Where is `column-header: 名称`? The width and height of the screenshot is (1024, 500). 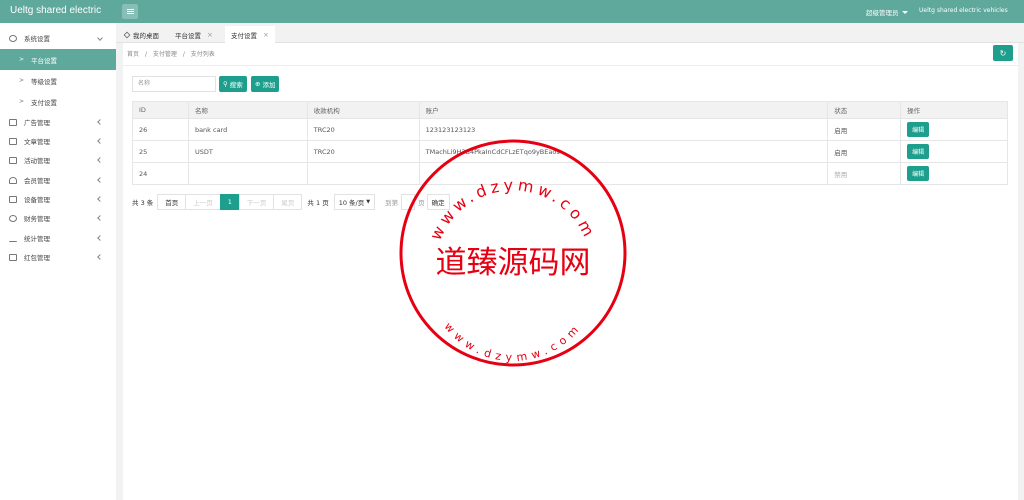
column-header: 名称 is located at coordinates (247, 110).